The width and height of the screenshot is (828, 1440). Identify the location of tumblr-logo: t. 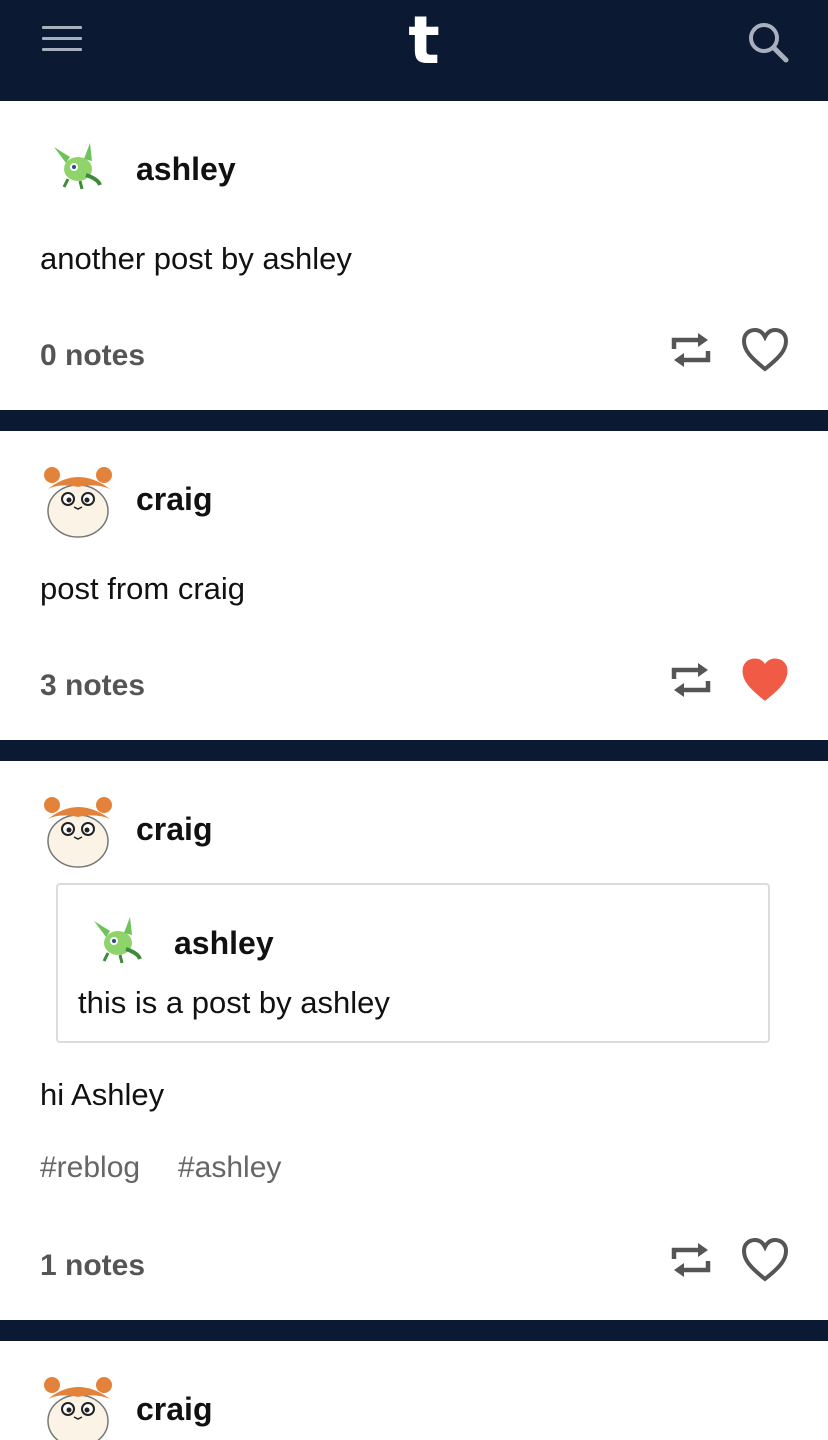
(424, 41).